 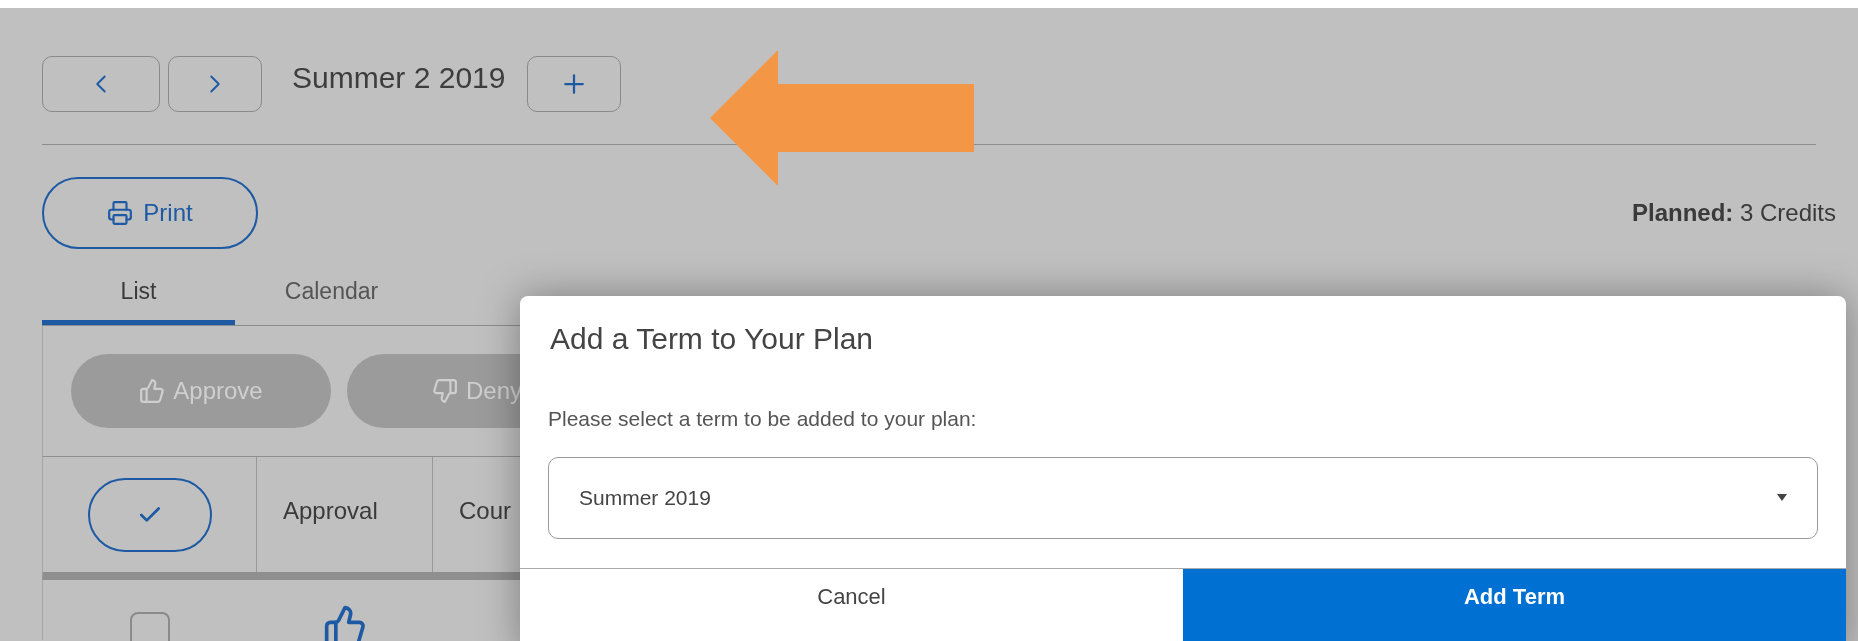 I want to click on previous-term-button, so click(x=101, y=84).